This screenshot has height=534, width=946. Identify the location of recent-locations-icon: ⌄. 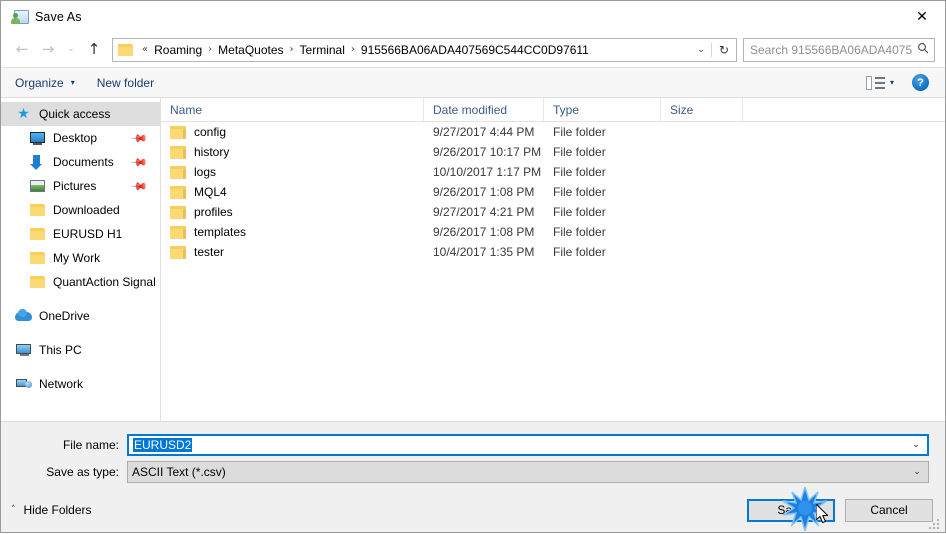
(71, 50).